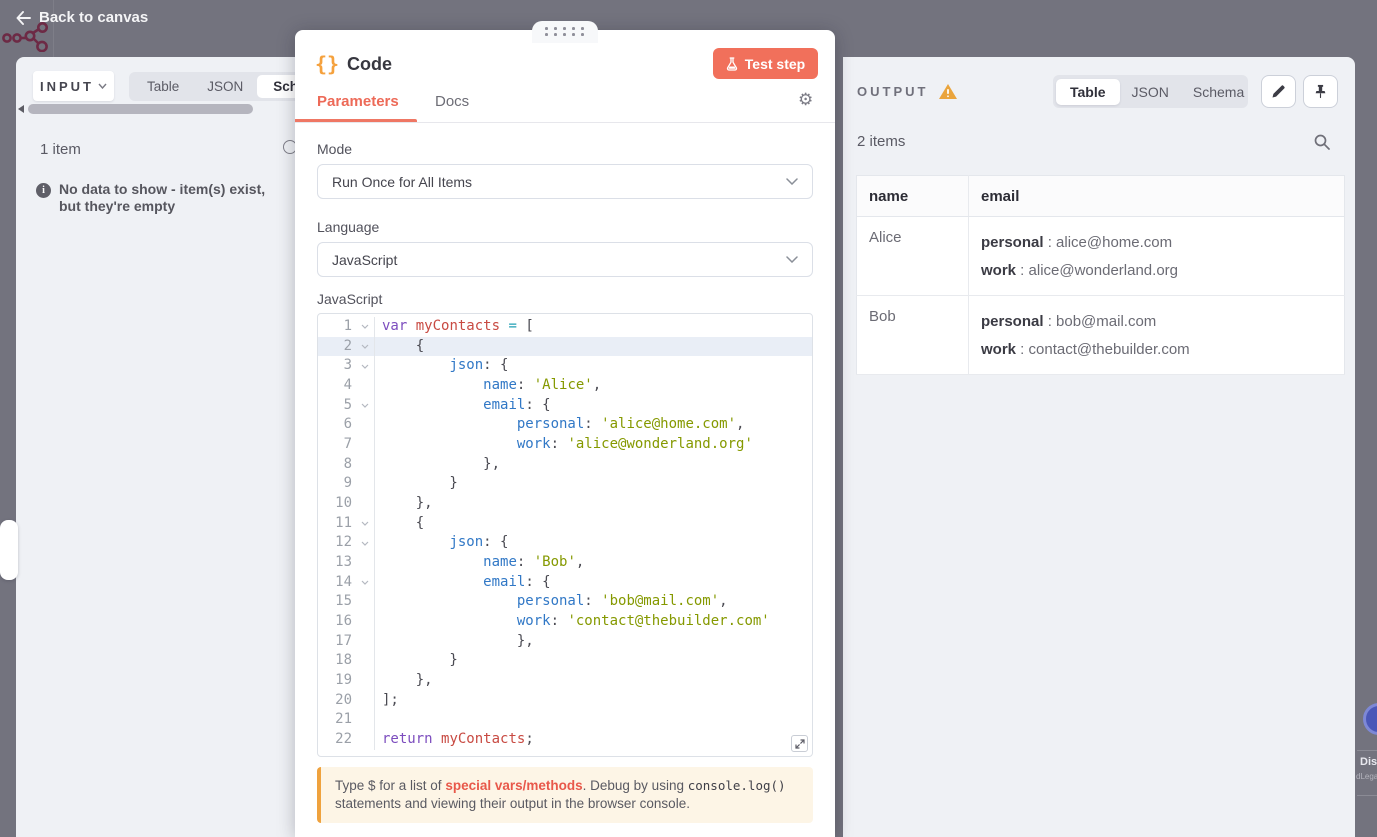  Describe the element at coordinates (140, 109) in the screenshot. I see `horizontal-scrollbar` at that location.